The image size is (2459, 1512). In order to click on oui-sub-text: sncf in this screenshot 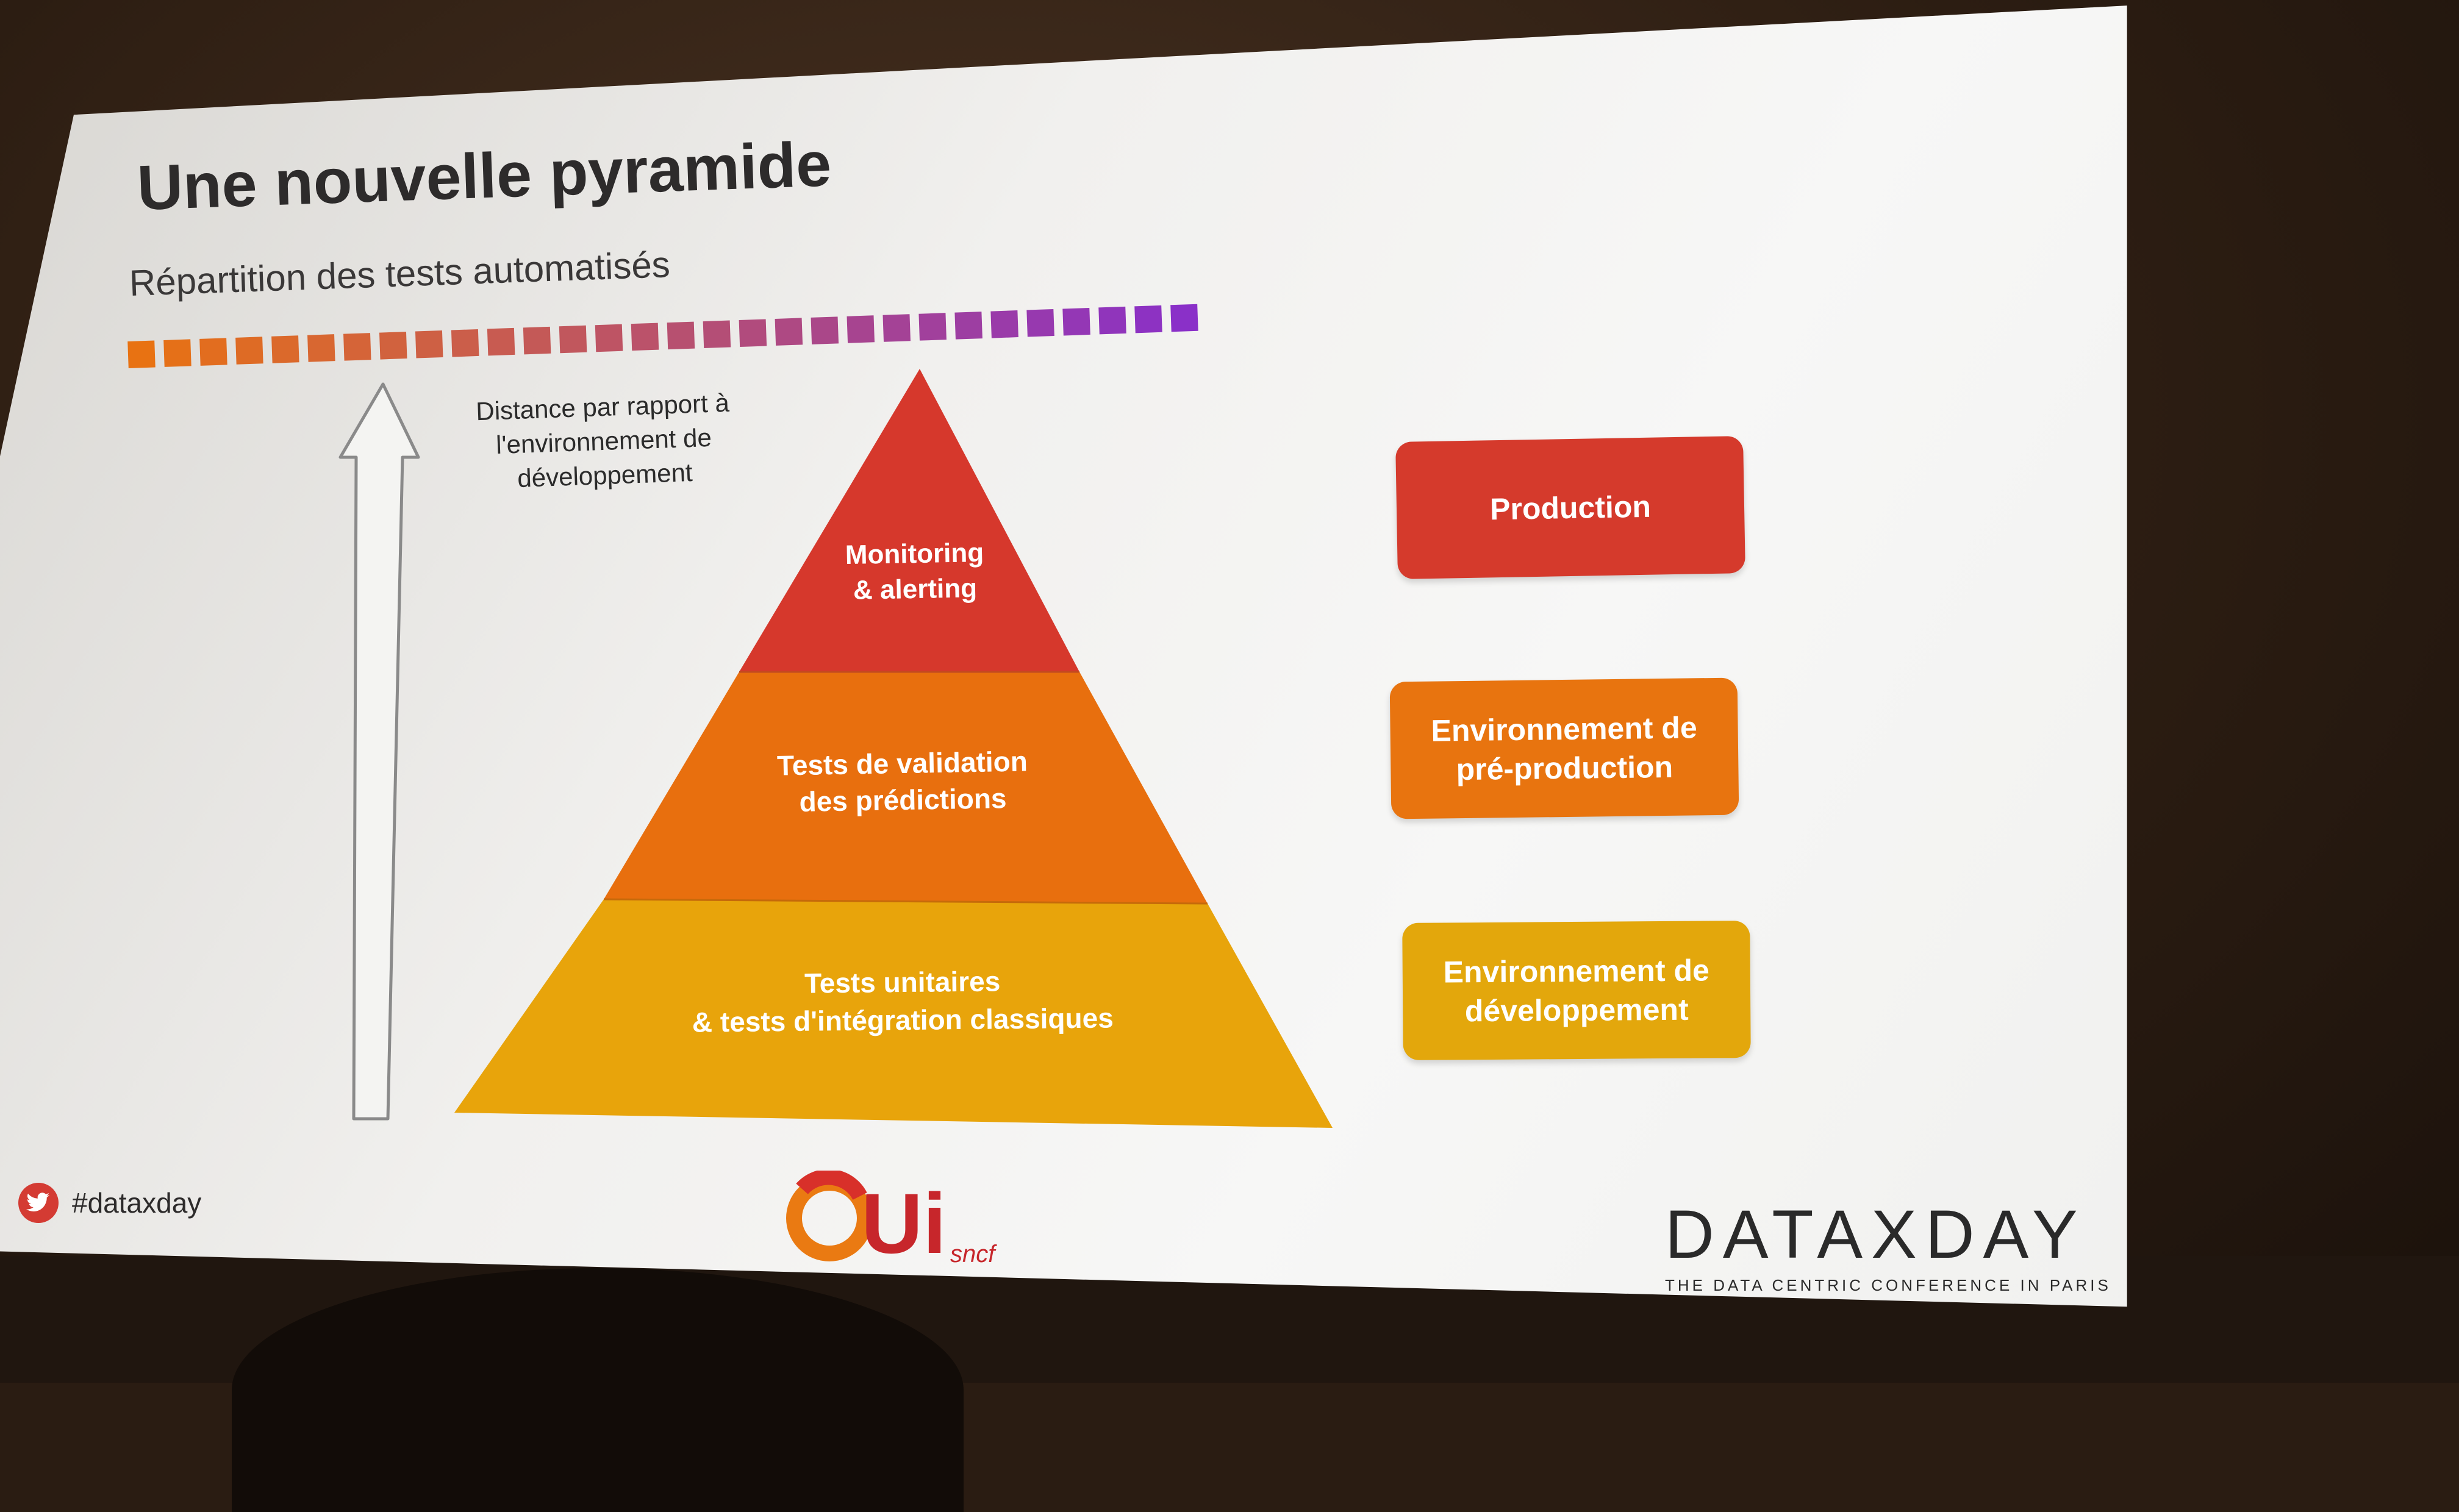, I will do `click(973, 1254)`.